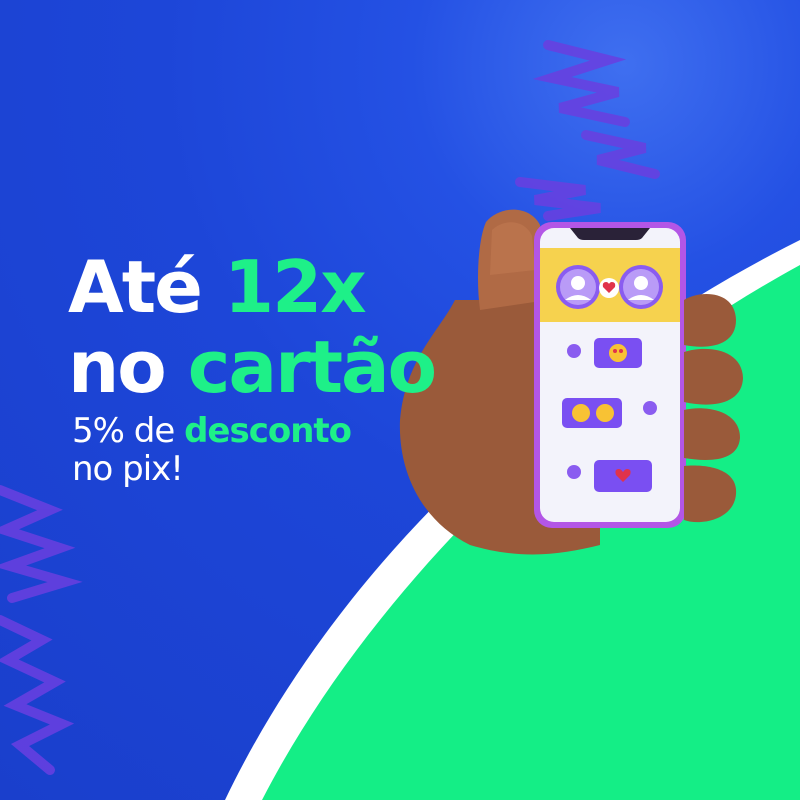  Describe the element at coordinates (609, 288) in the screenshot. I see `heart-icon` at that location.